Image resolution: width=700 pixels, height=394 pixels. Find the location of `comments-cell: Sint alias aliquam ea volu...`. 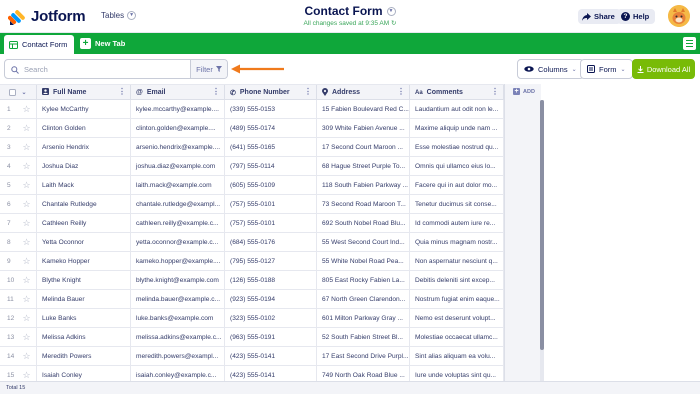

comments-cell: Sint alias aliquam ea volu... is located at coordinates (457, 356).